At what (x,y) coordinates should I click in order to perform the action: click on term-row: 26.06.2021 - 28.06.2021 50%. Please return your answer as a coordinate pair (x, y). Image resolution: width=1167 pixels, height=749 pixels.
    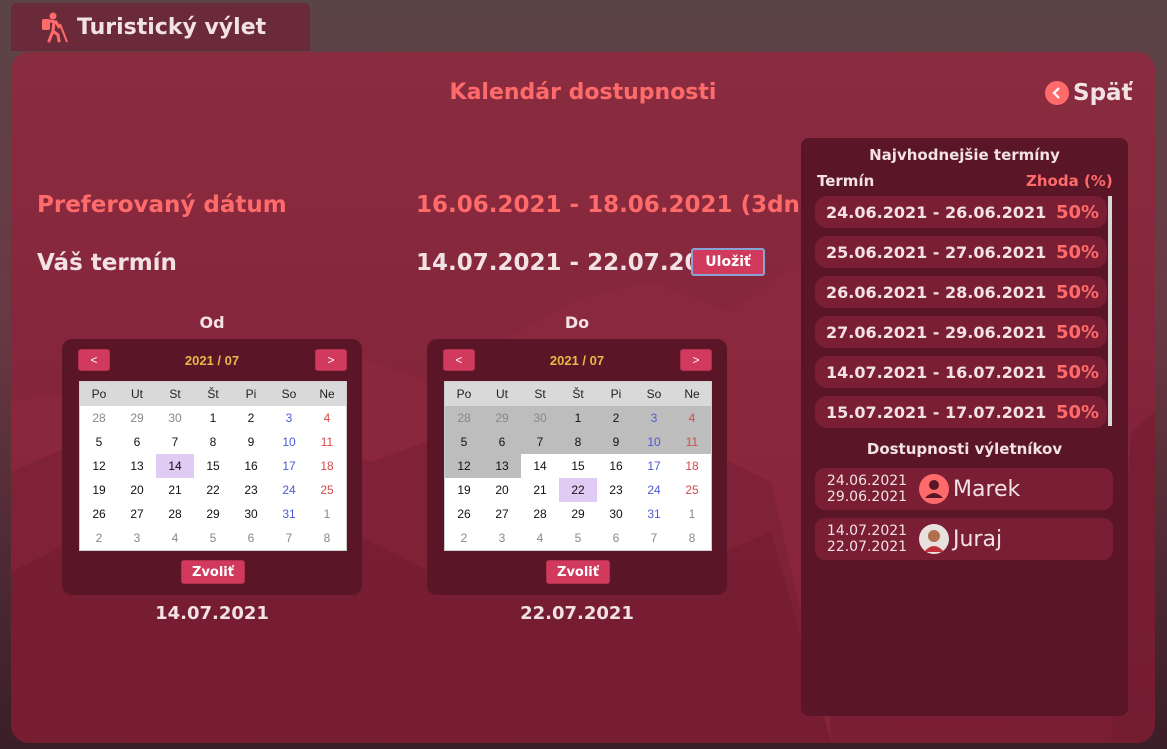
    Looking at the image, I should click on (961, 292).